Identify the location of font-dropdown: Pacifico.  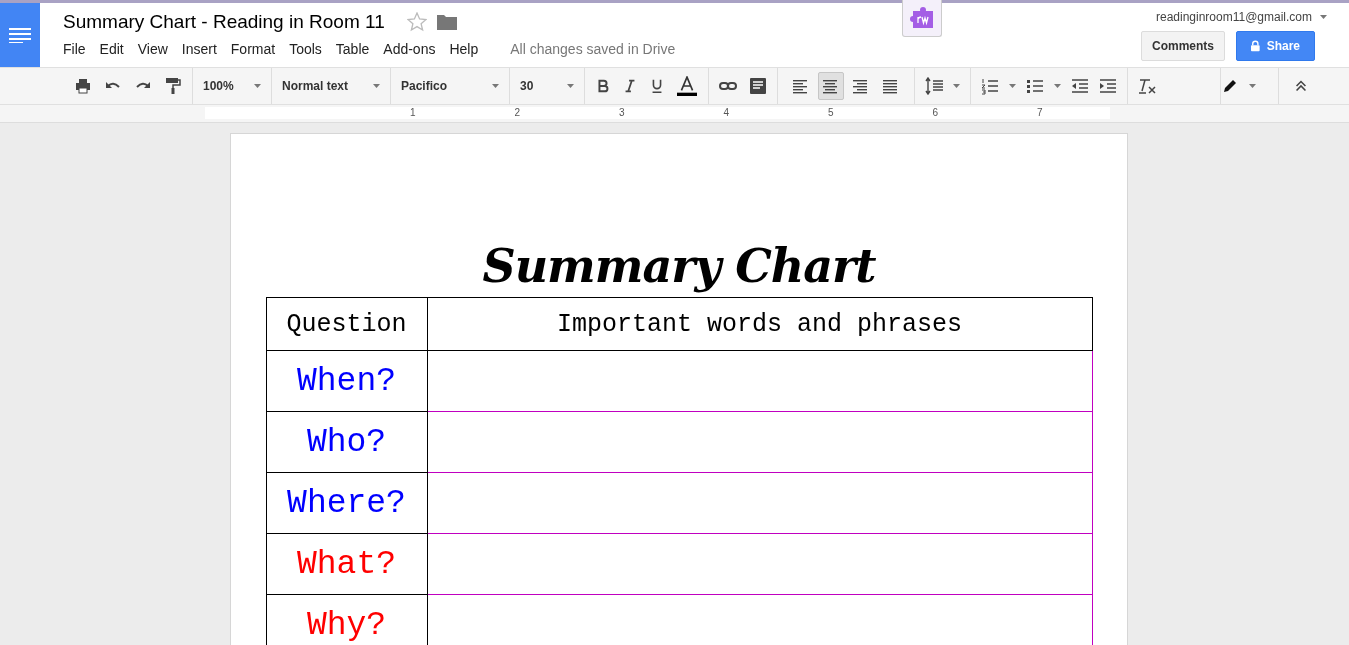
(450, 86).